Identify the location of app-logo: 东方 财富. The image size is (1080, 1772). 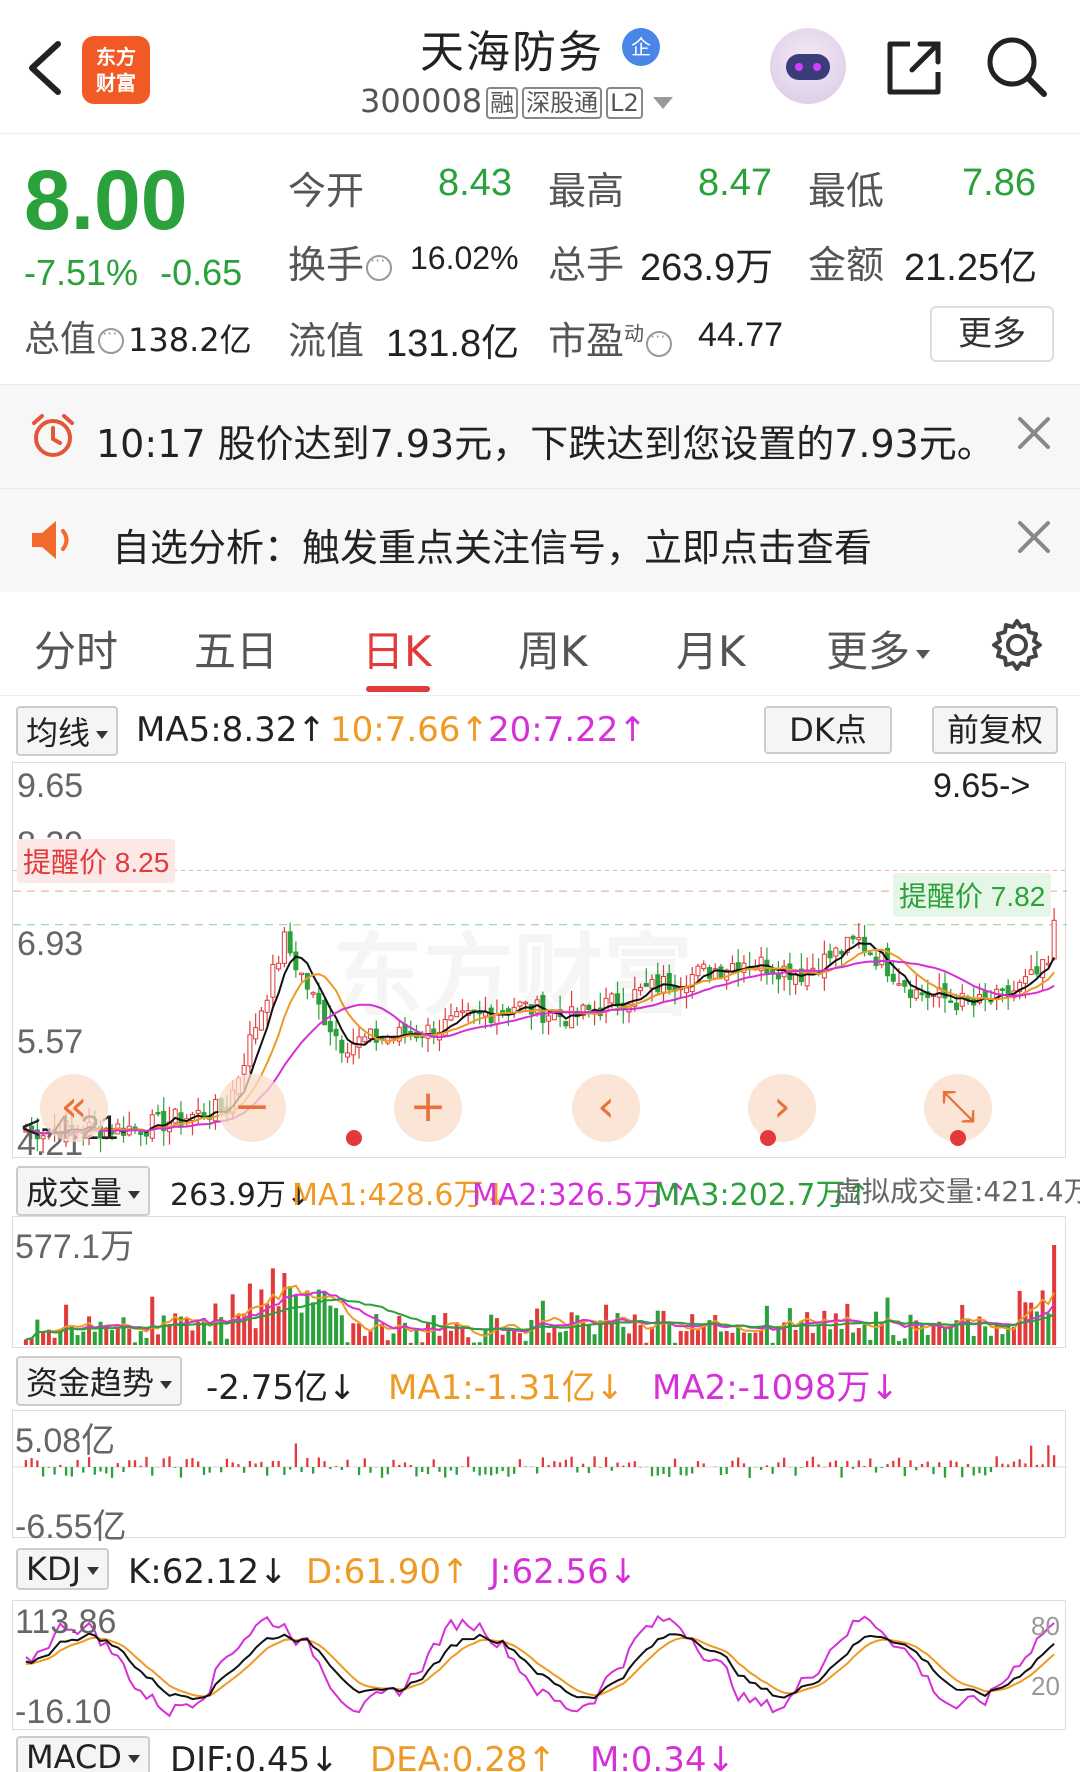
(116, 70).